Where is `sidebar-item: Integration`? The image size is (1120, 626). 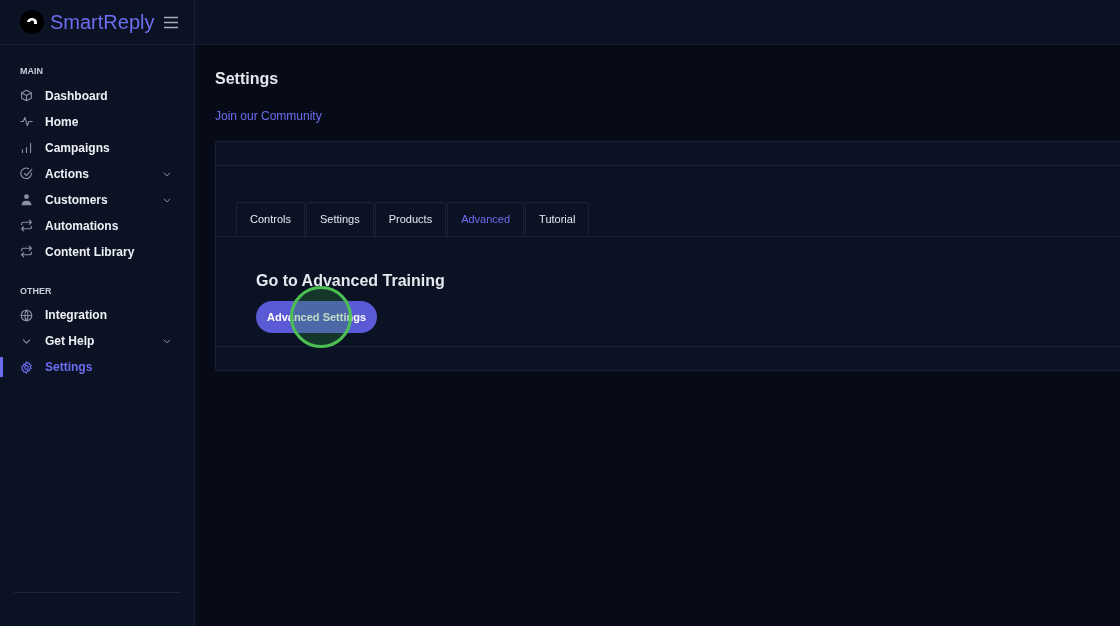 sidebar-item: Integration is located at coordinates (97, 315).